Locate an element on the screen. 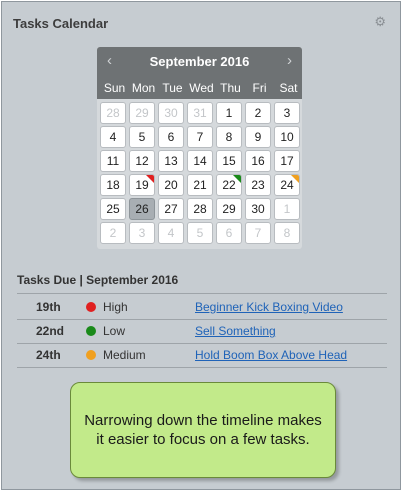 The image size is (404, 493). calendar-day: 10 is located at coordinates (287, 137).